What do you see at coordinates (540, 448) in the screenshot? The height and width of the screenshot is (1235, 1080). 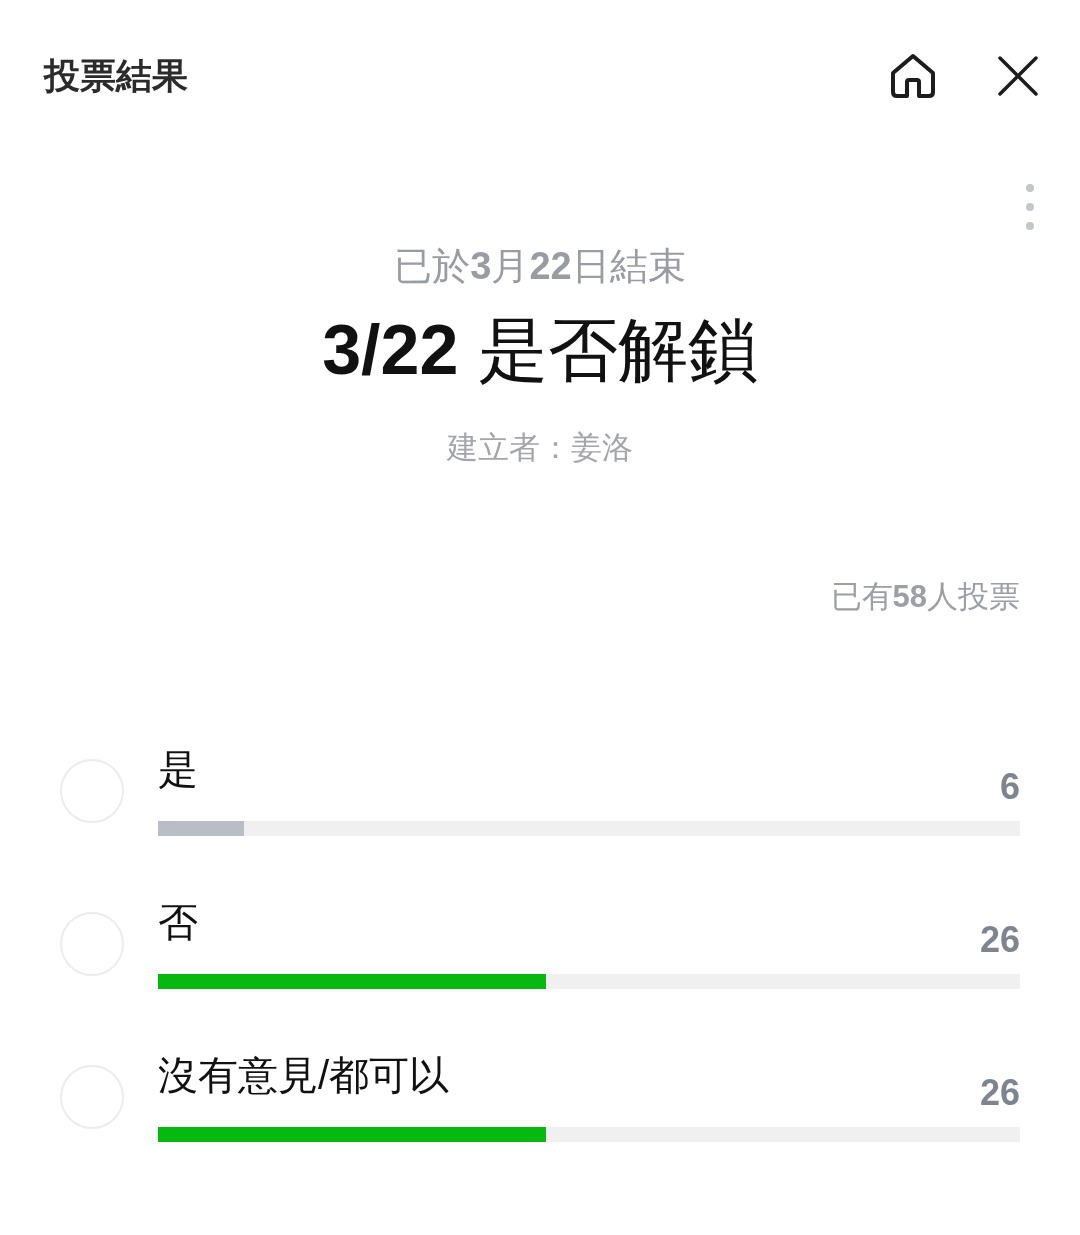 I see `poll-creator: 建立者：姜洛` at bounding box center [540, 448].